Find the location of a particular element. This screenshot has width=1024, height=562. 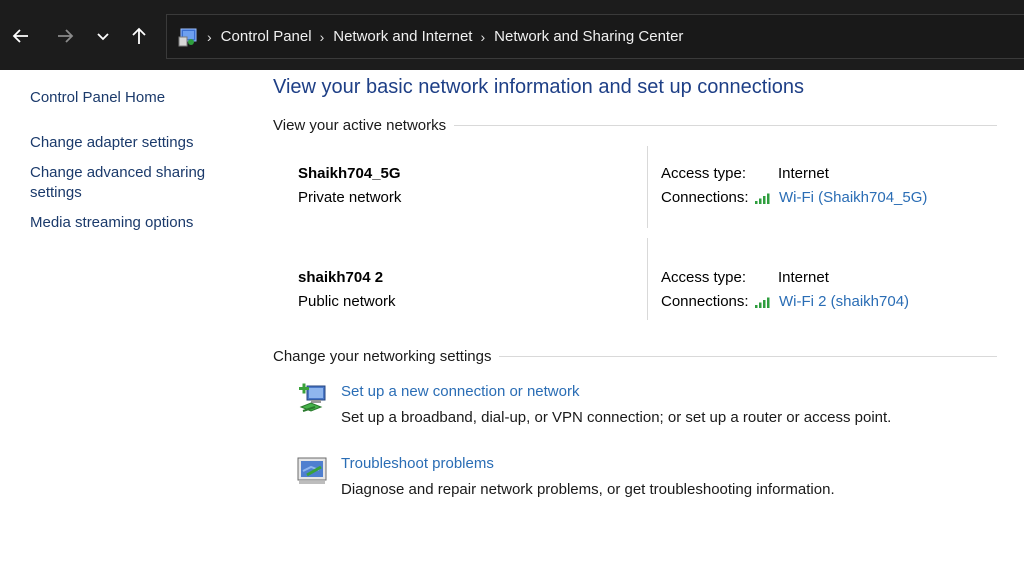

sidebar-item-control-panel-home: Control Panel Home is located at coordinates (135, 98).